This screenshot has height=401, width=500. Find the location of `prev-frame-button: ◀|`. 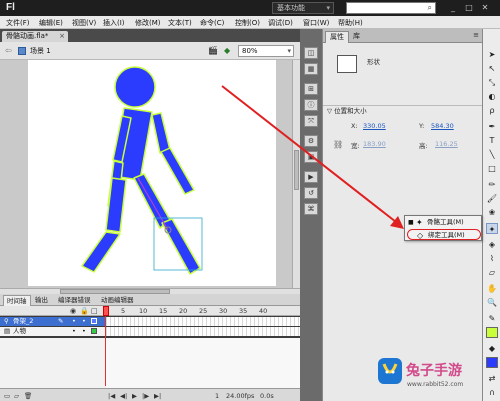

prev-frame-button: ◀| is located at coordinates (123, 396).